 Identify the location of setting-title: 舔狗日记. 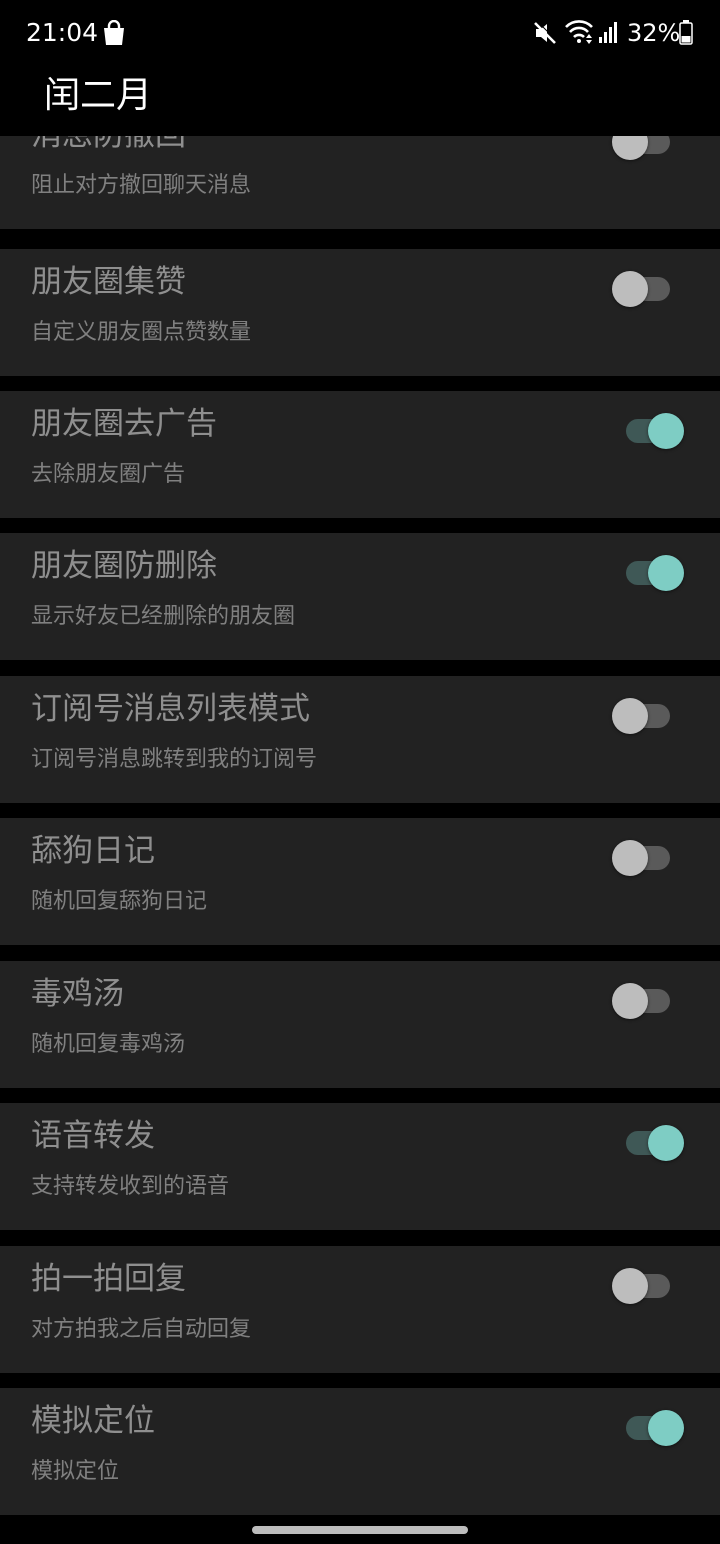
(93, 851).